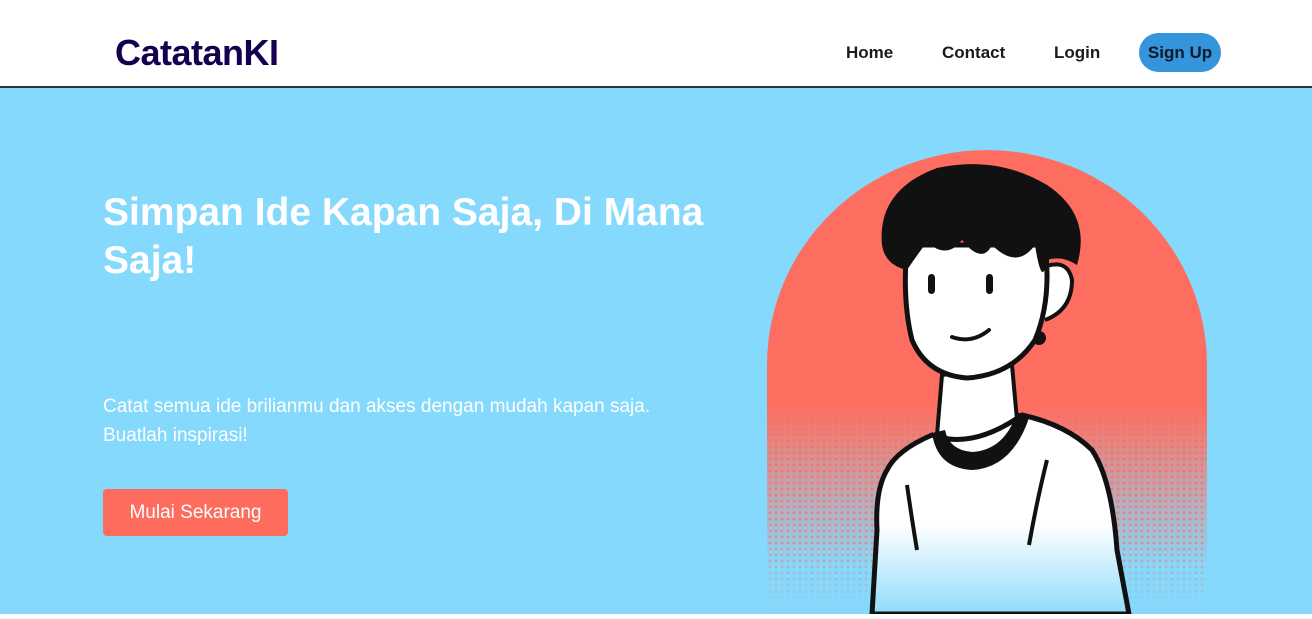  I want to click on signup-button: Sign Up, so click(1180, 52).